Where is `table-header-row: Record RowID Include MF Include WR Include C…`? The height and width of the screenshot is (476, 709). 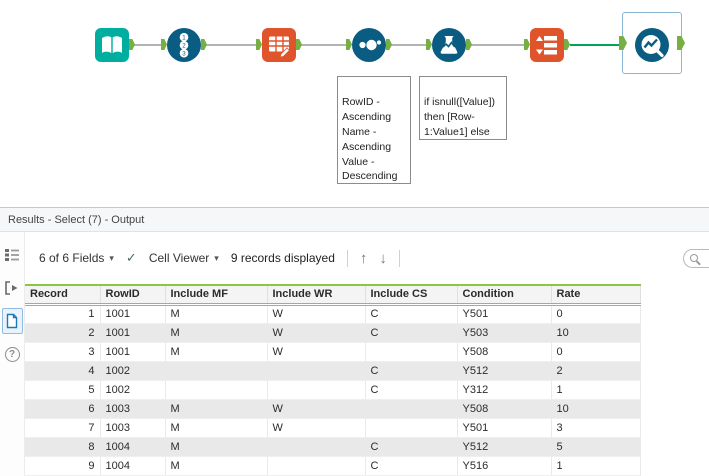
table-header-row: Record RowID Include MF Include WR Include C… is located at coordinates (333, 295).